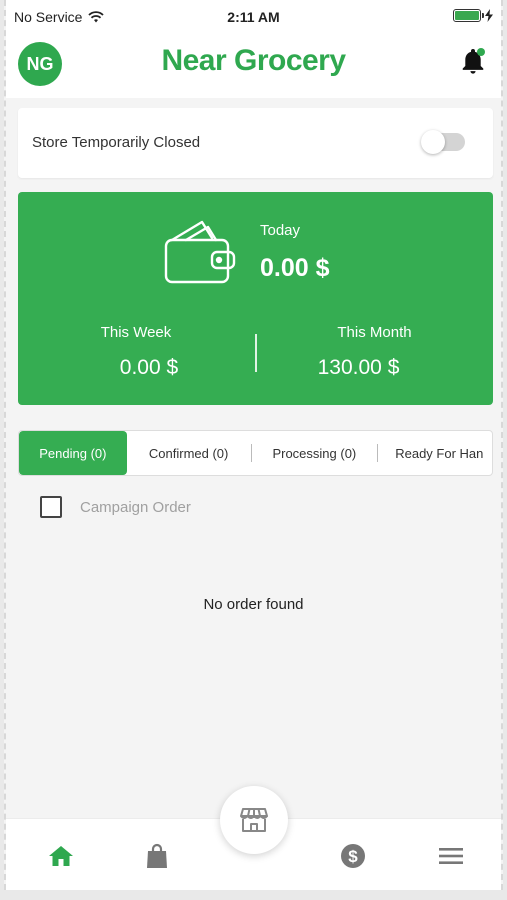 This screenshot has height=900, width=507. I want to click on battery-icon, so click(468, 15).